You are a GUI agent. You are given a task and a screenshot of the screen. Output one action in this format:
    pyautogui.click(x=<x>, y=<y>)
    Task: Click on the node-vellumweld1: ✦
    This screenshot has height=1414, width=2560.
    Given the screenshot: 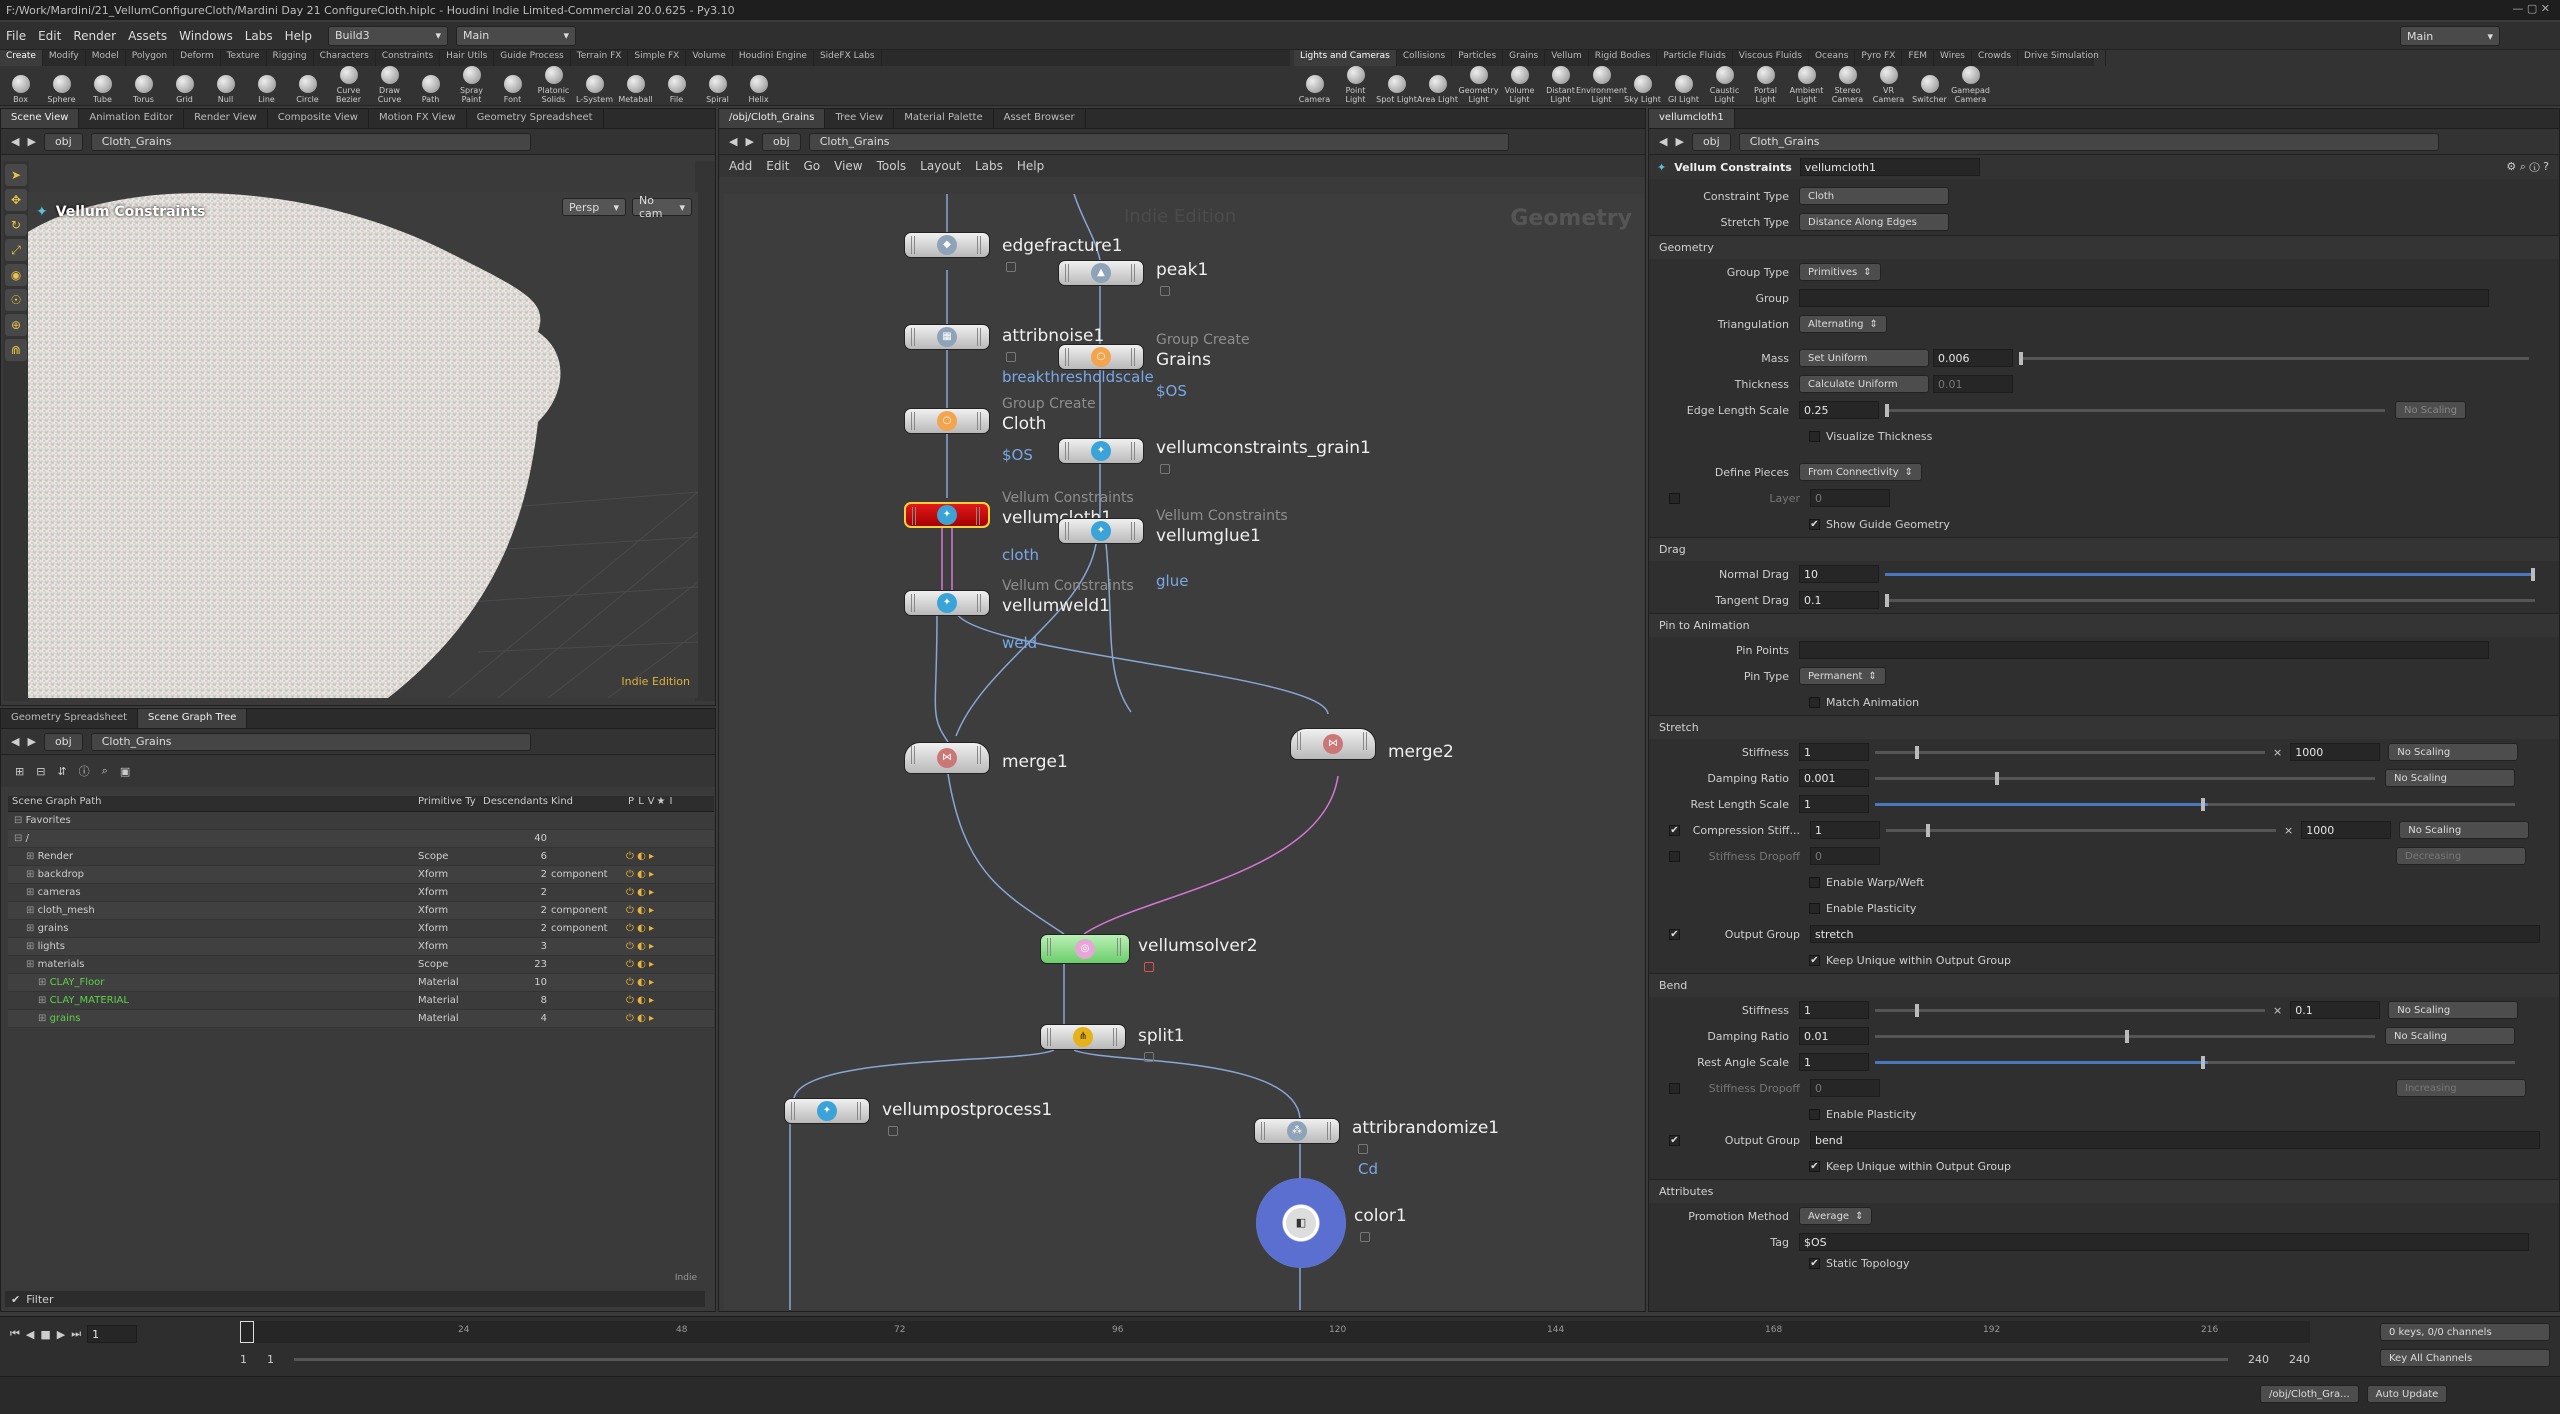 What is the action you would take?
    pyautogui.click(x=947, y=603)
    